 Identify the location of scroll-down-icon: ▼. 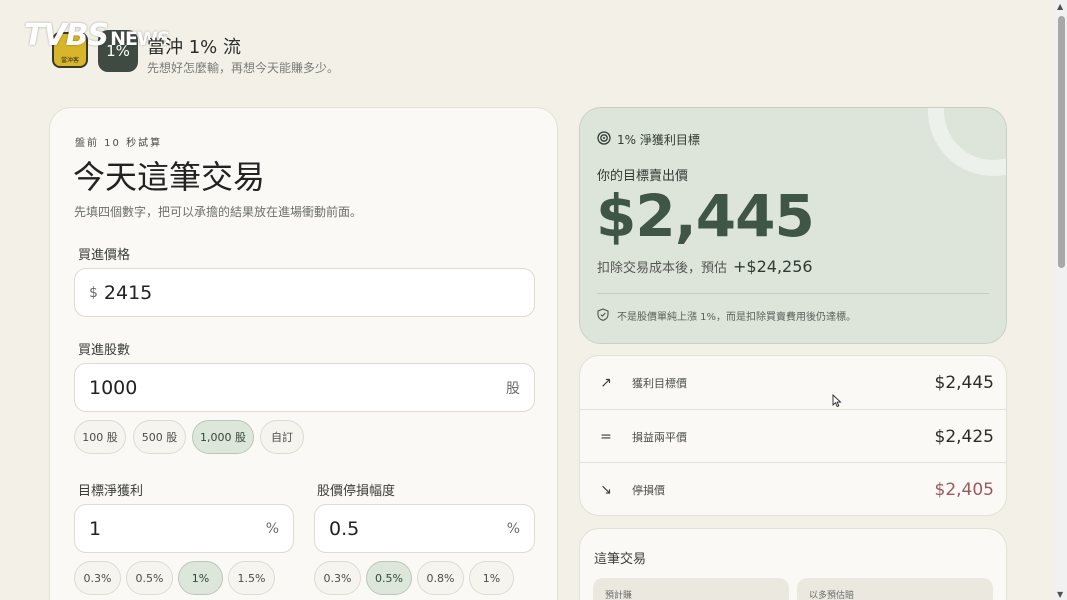
(1060, 594).